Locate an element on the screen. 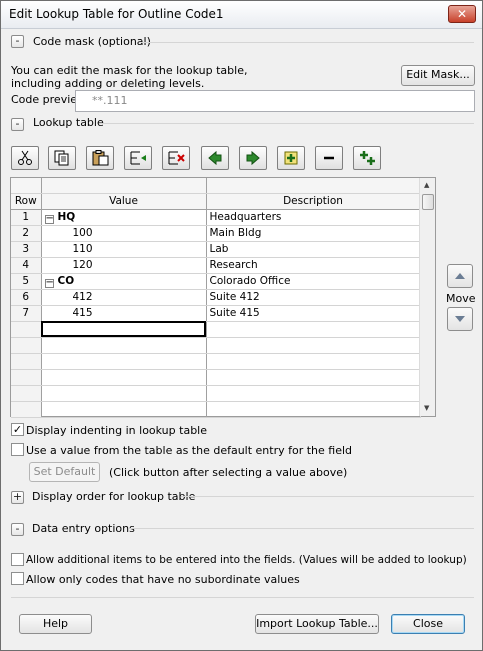  row-number: 6 is located at coordinates (26, 297).